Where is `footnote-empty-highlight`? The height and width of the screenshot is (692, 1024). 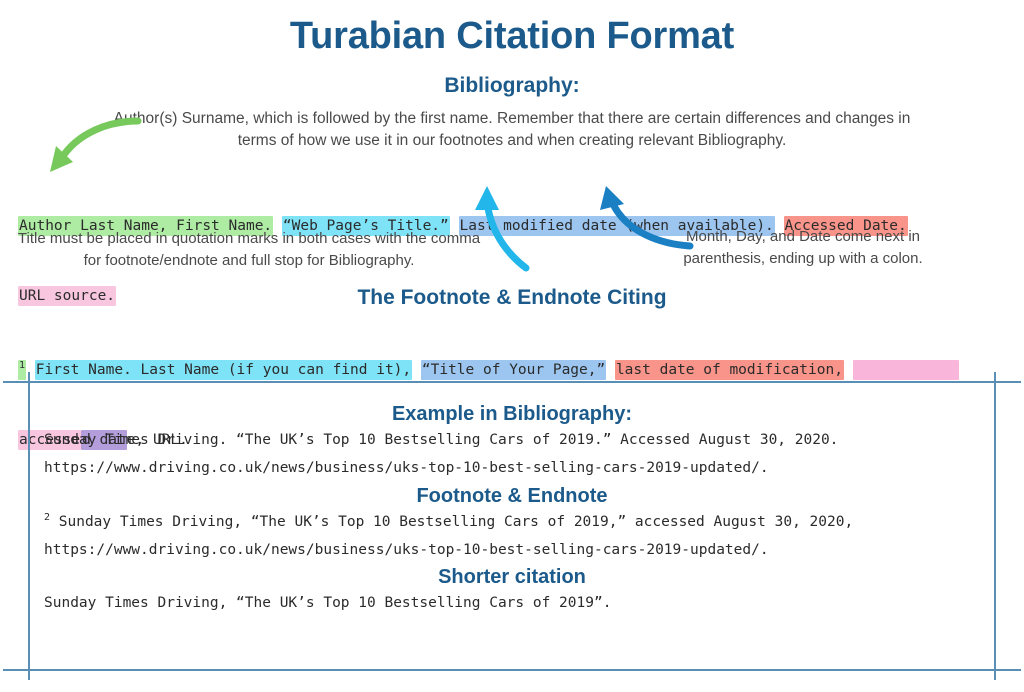 footnote-empty-highlight is located at coordinates (906, 369).